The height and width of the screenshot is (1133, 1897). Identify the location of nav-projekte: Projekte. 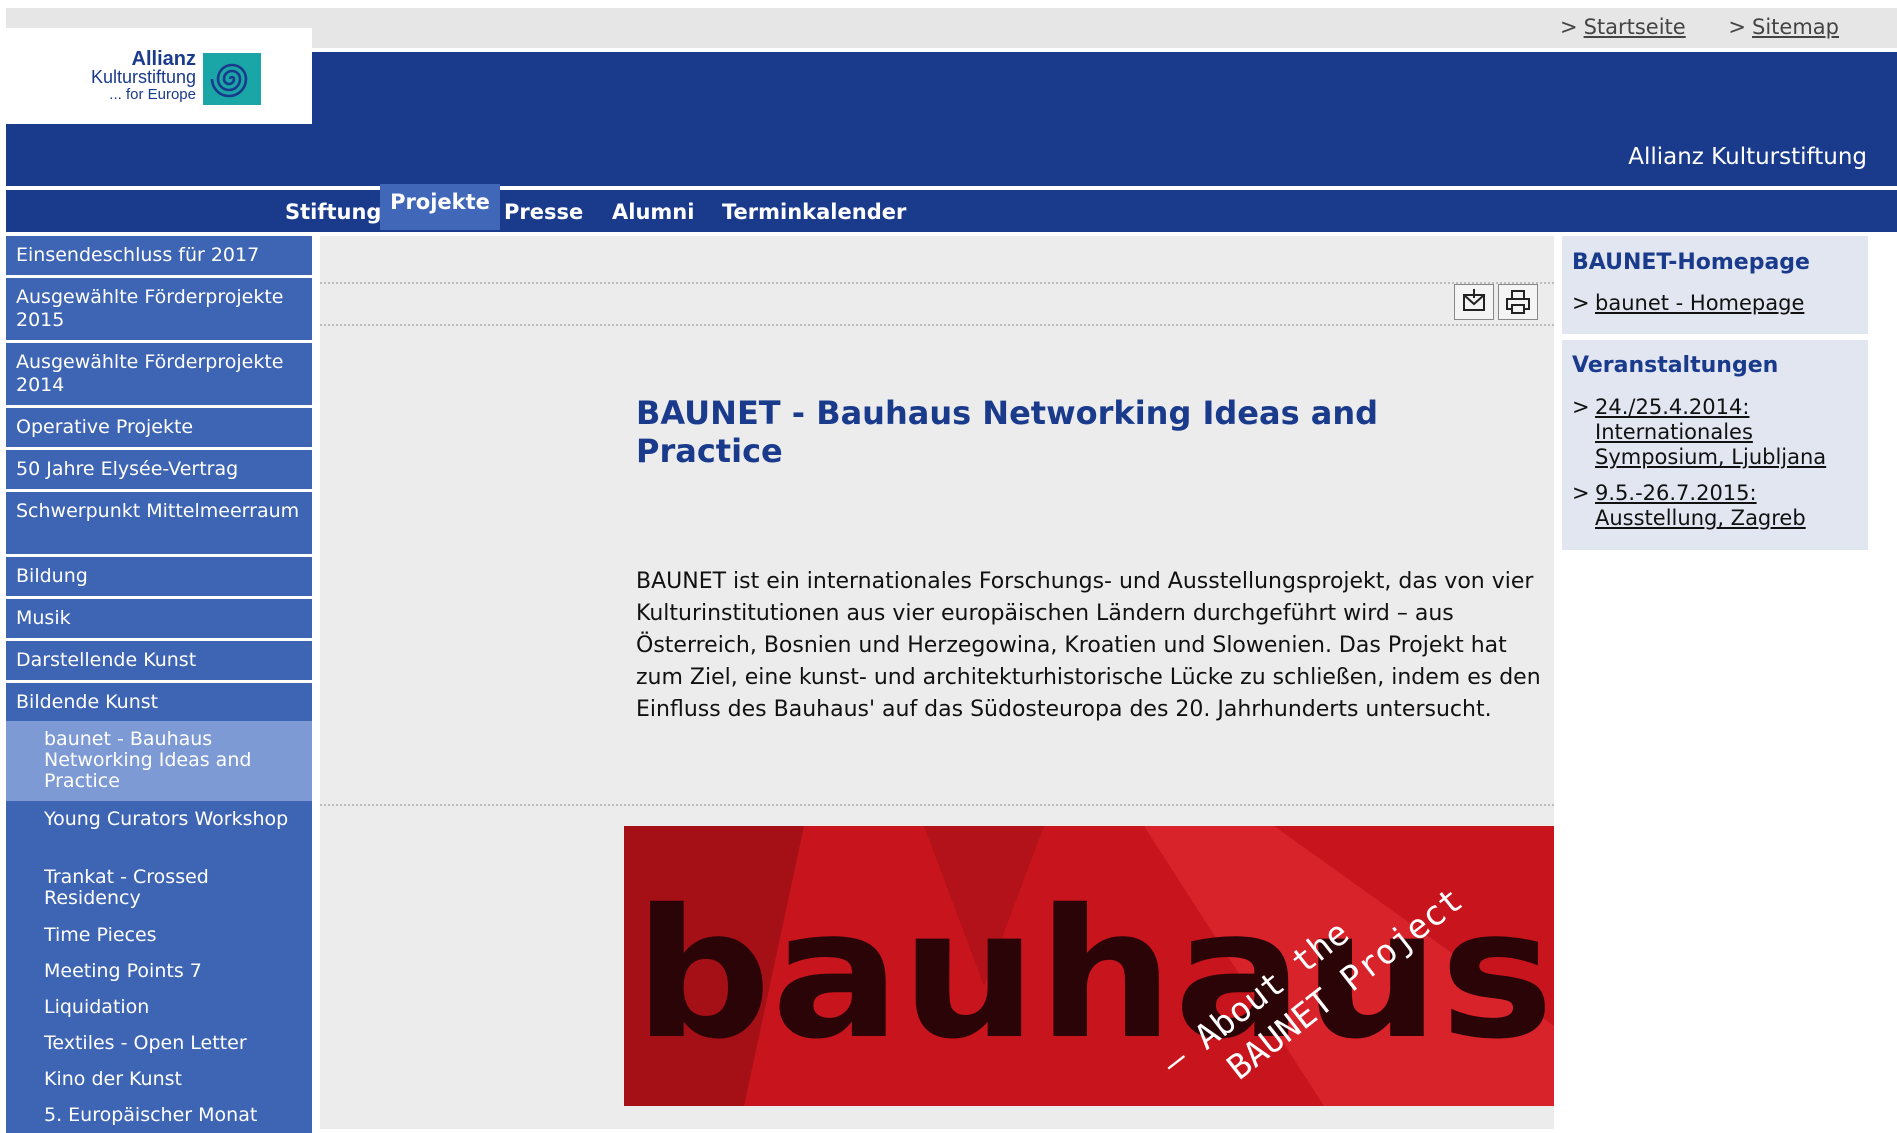
(440, 207).